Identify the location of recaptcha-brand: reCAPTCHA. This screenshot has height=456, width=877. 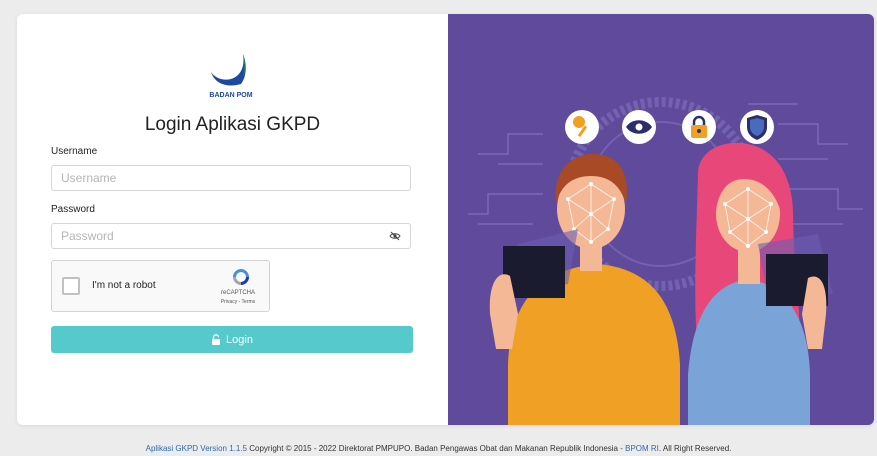
(237, 293).